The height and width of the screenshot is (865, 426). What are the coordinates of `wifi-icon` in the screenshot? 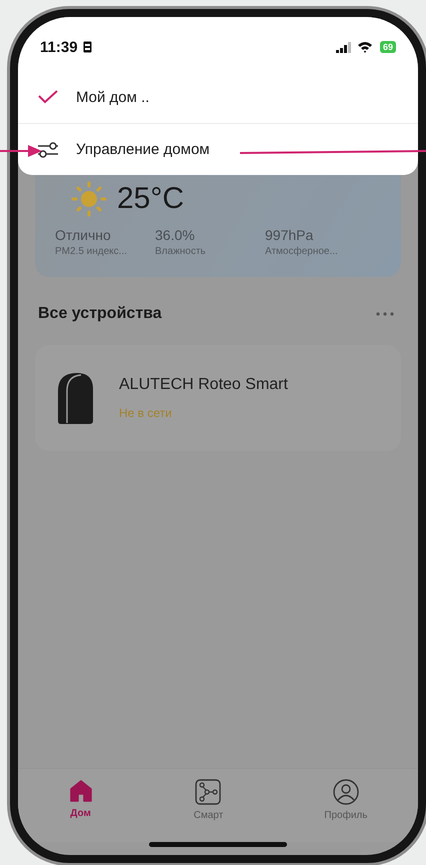 It's located at (364, 47).